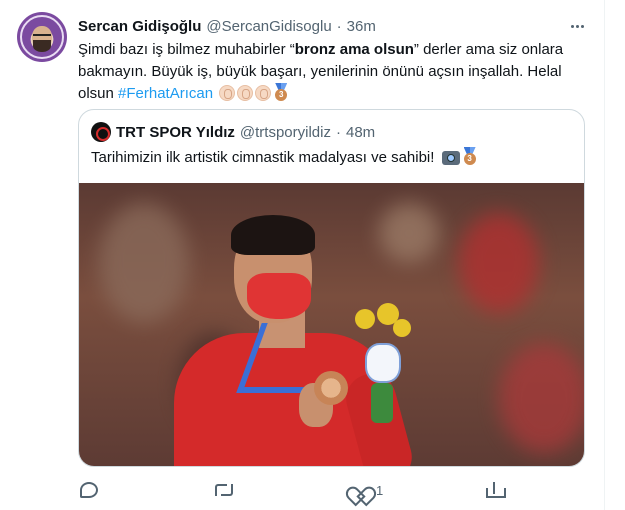  What do you see at coordinates (359, 490) in the screenshot?
I see `heart-icon` at bounding box center [359, 490].